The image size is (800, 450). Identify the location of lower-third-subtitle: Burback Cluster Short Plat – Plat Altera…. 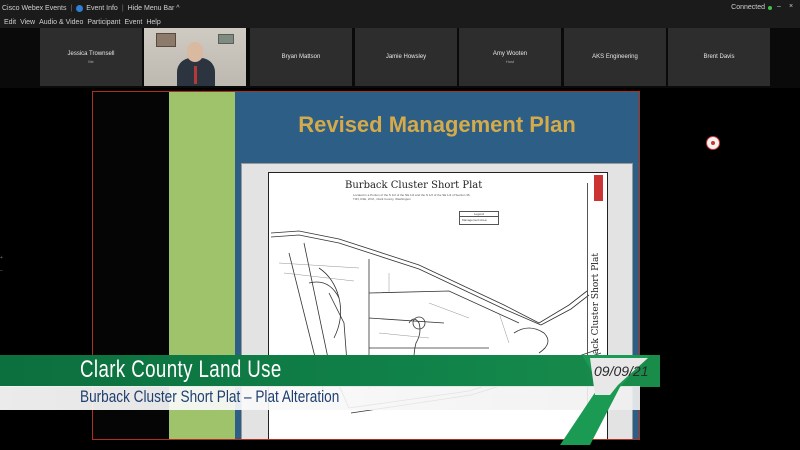
(210, 396).